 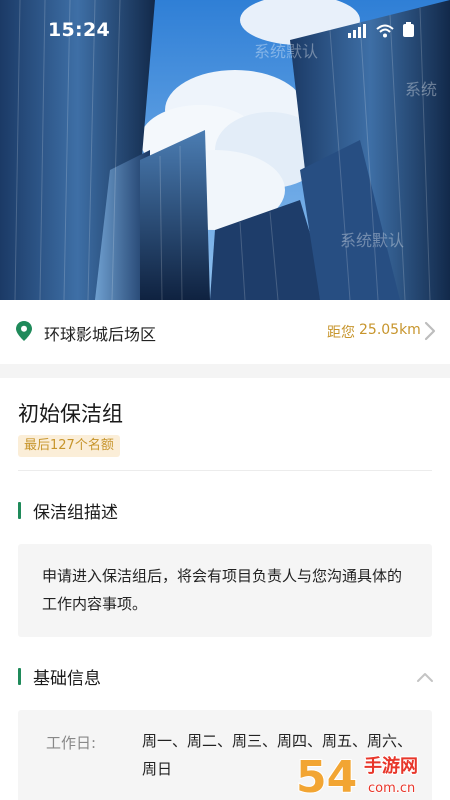 I want to click on info-heading: 基础信息, so click(x=67, y=679).